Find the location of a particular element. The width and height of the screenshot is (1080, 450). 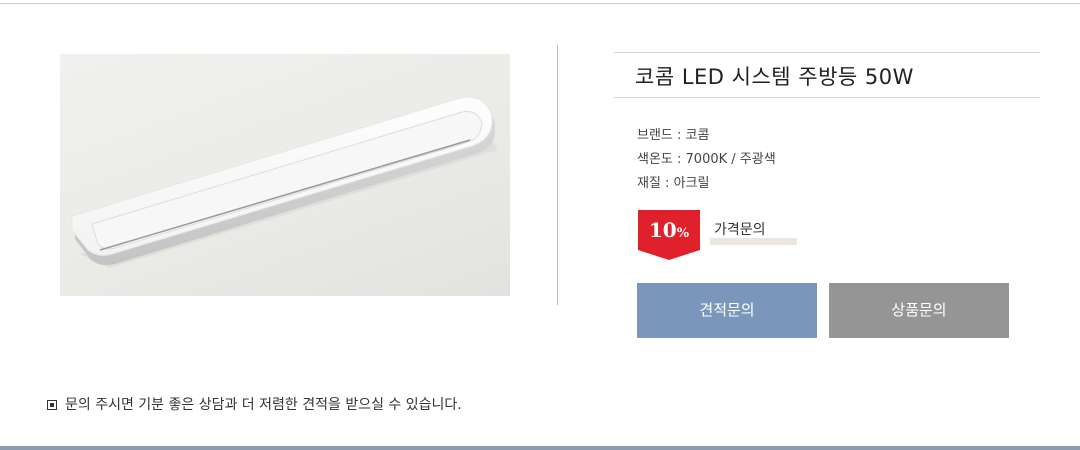

price-inquiry-label: 가격문의 is located at coordinates (740, 230).